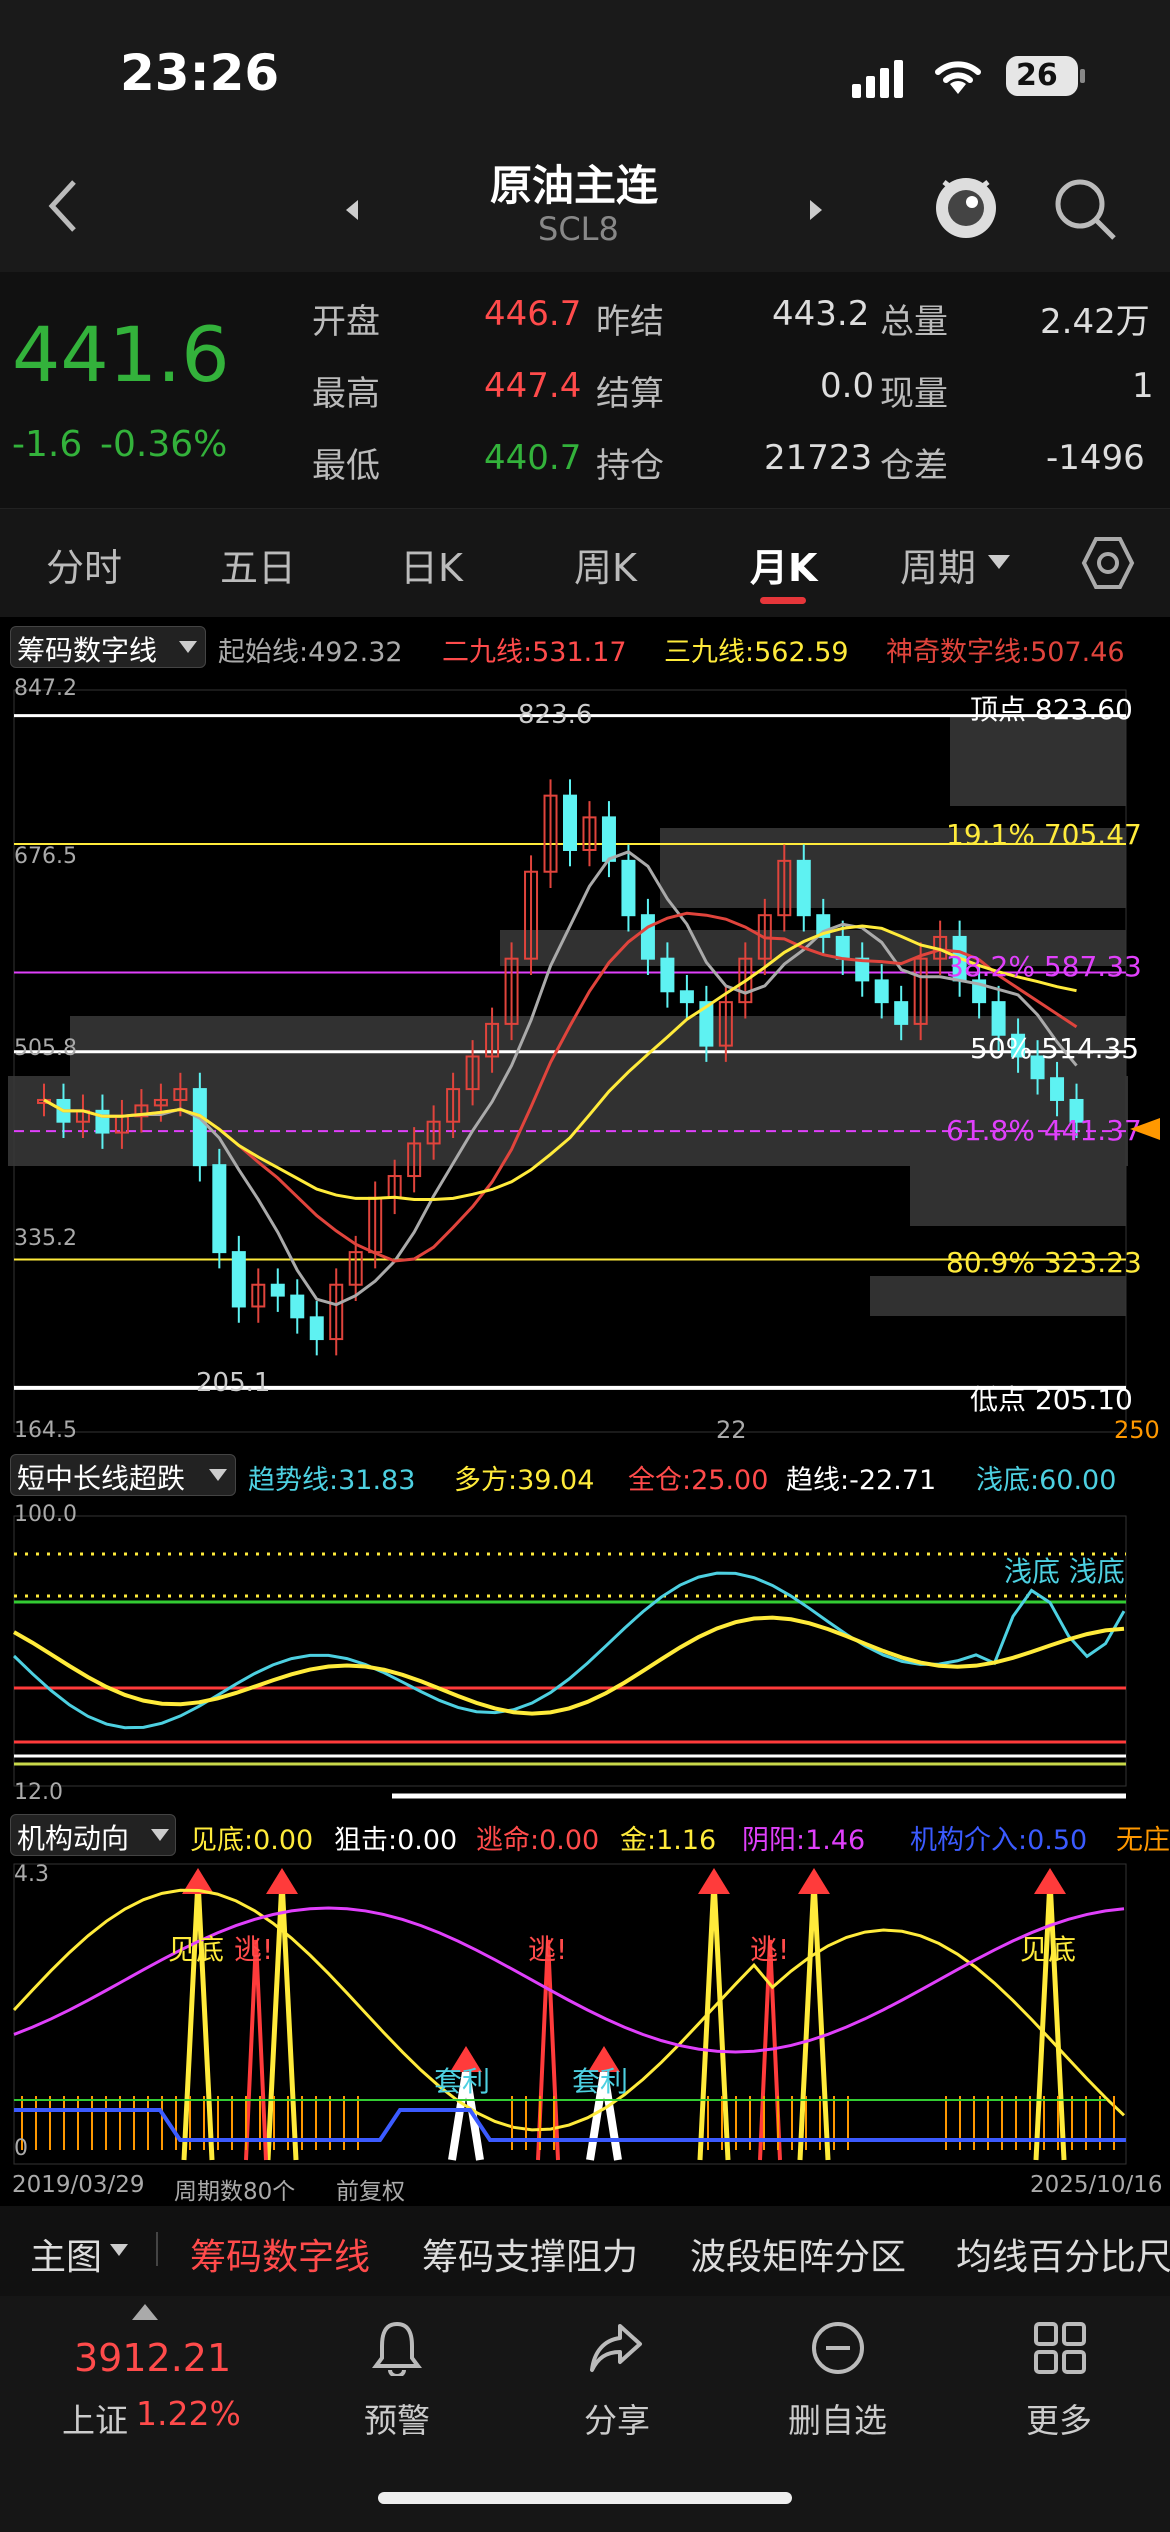 Image resolution: width=1170 pixels, height=2532 pixels. I want to click on share-icon, so click(616, 2348).